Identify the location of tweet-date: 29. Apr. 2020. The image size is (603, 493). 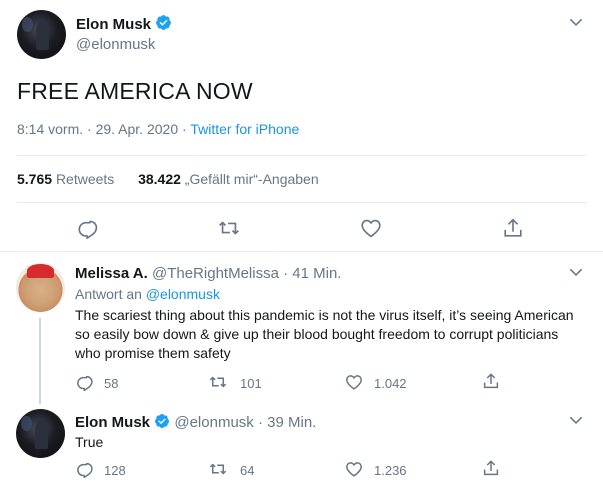
(137, 129).